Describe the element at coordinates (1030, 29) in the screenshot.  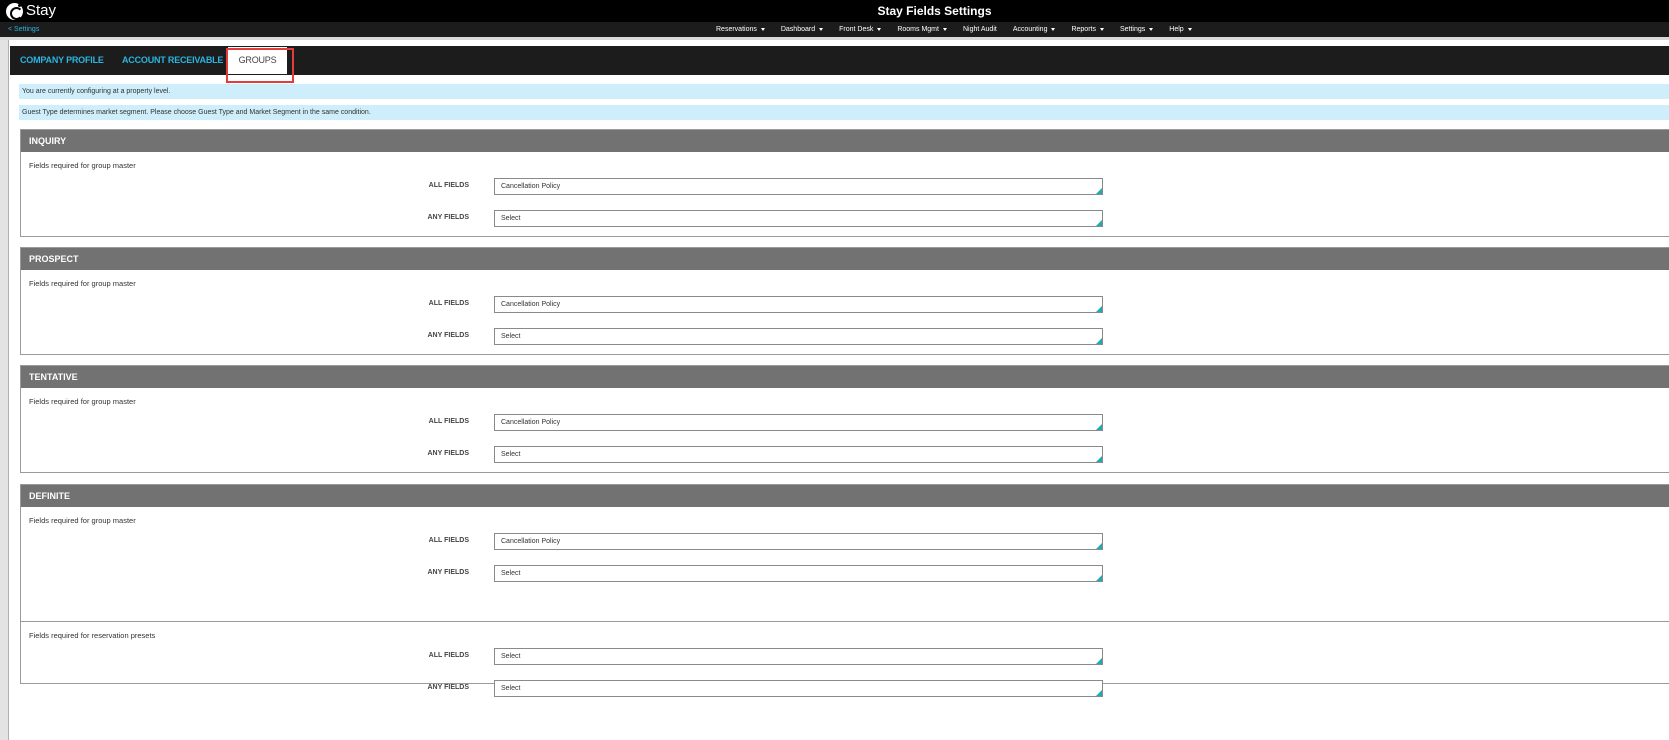
I see `menu-label: Accounting` at that location.